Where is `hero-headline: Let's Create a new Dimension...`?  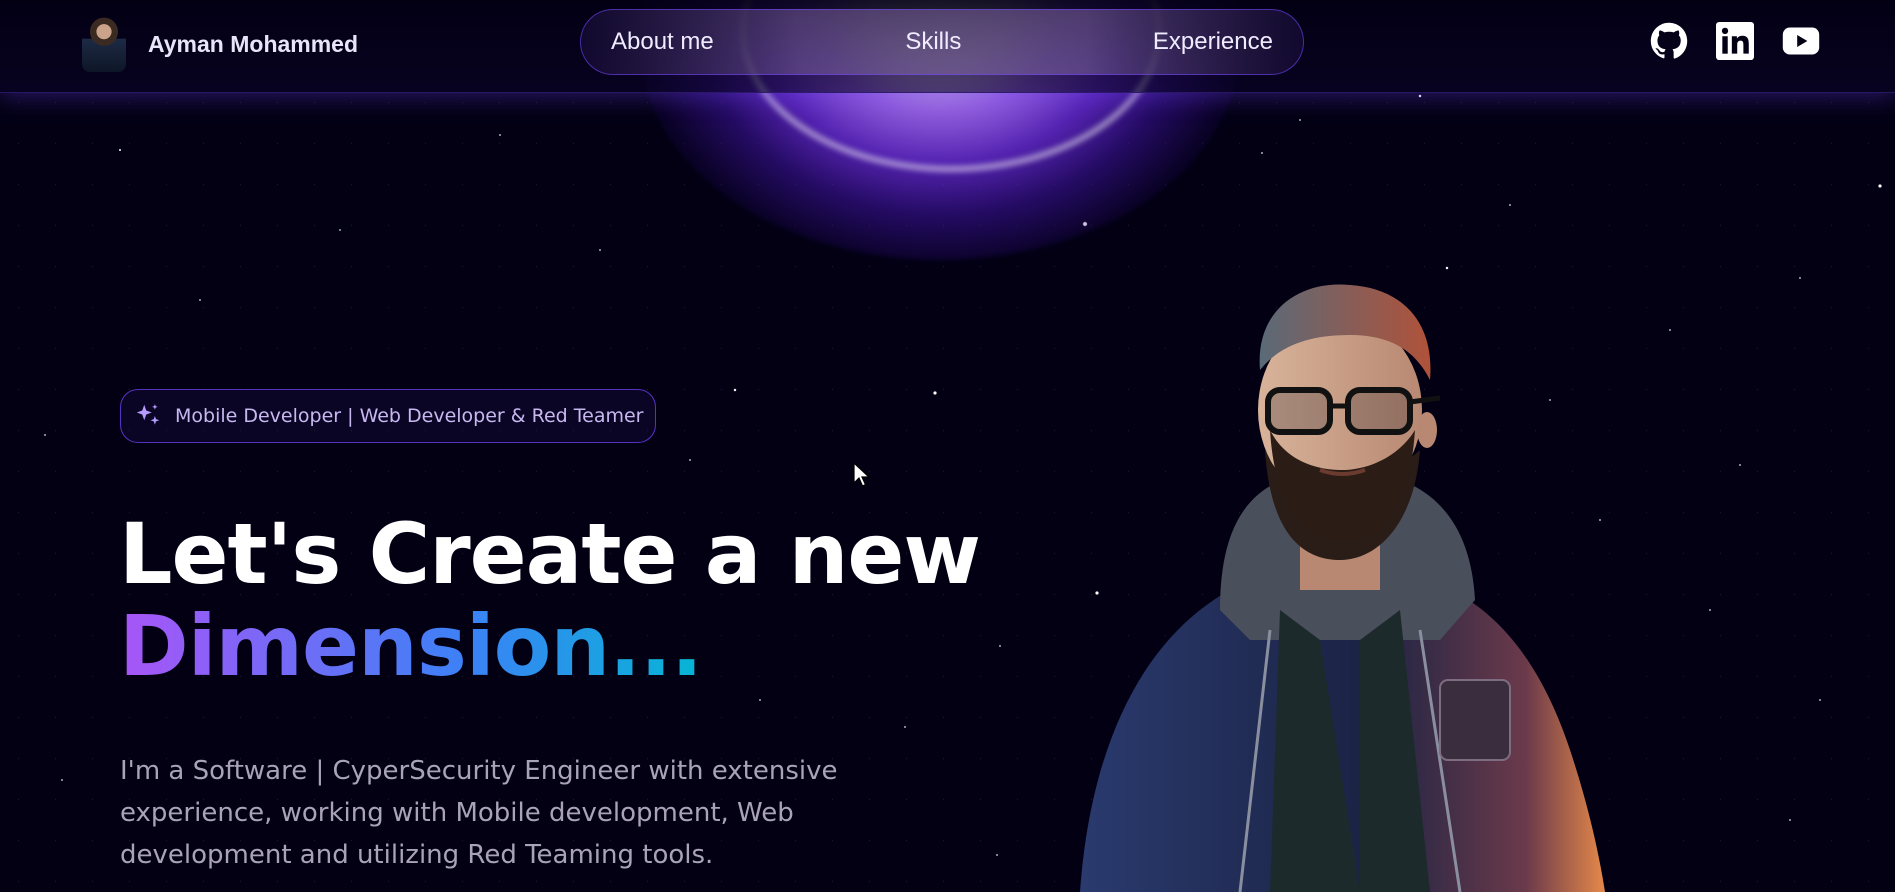
hero-headline: Let's Create a new Dimension... is located at coordinates (550, 600).